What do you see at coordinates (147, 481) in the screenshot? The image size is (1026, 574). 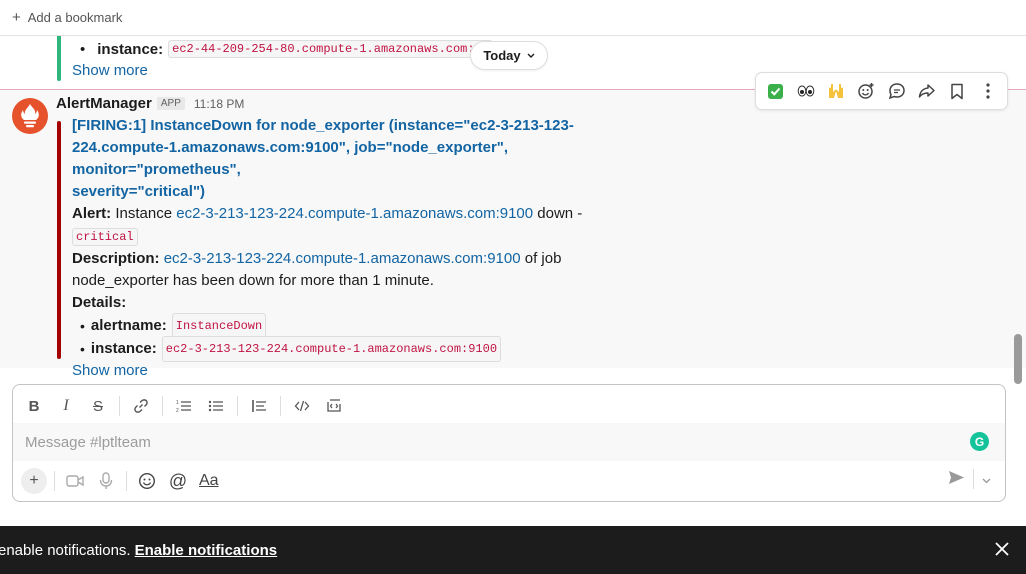 I see `emoji-icon` at bounding box center [147, 481].